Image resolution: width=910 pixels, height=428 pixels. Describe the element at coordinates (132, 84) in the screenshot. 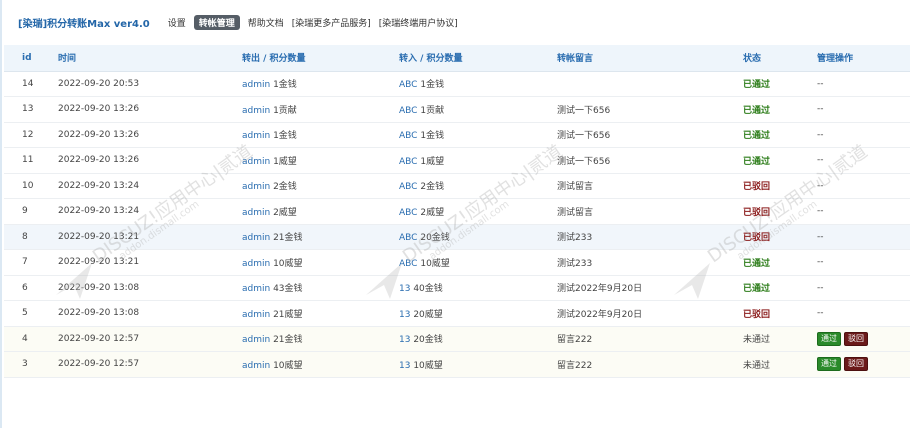

I see `cell-time: 2022-09-20 20:53` at that location.